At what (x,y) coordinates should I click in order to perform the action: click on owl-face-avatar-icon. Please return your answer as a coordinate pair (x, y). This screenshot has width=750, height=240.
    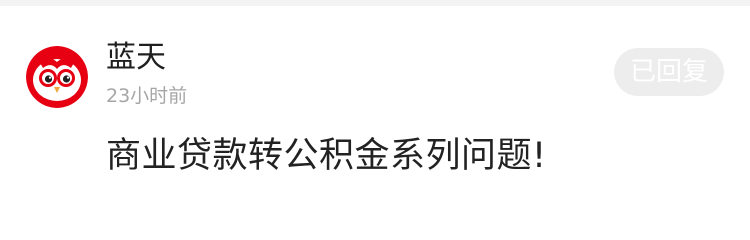
    Looking at the image, I should click on (57, 77).